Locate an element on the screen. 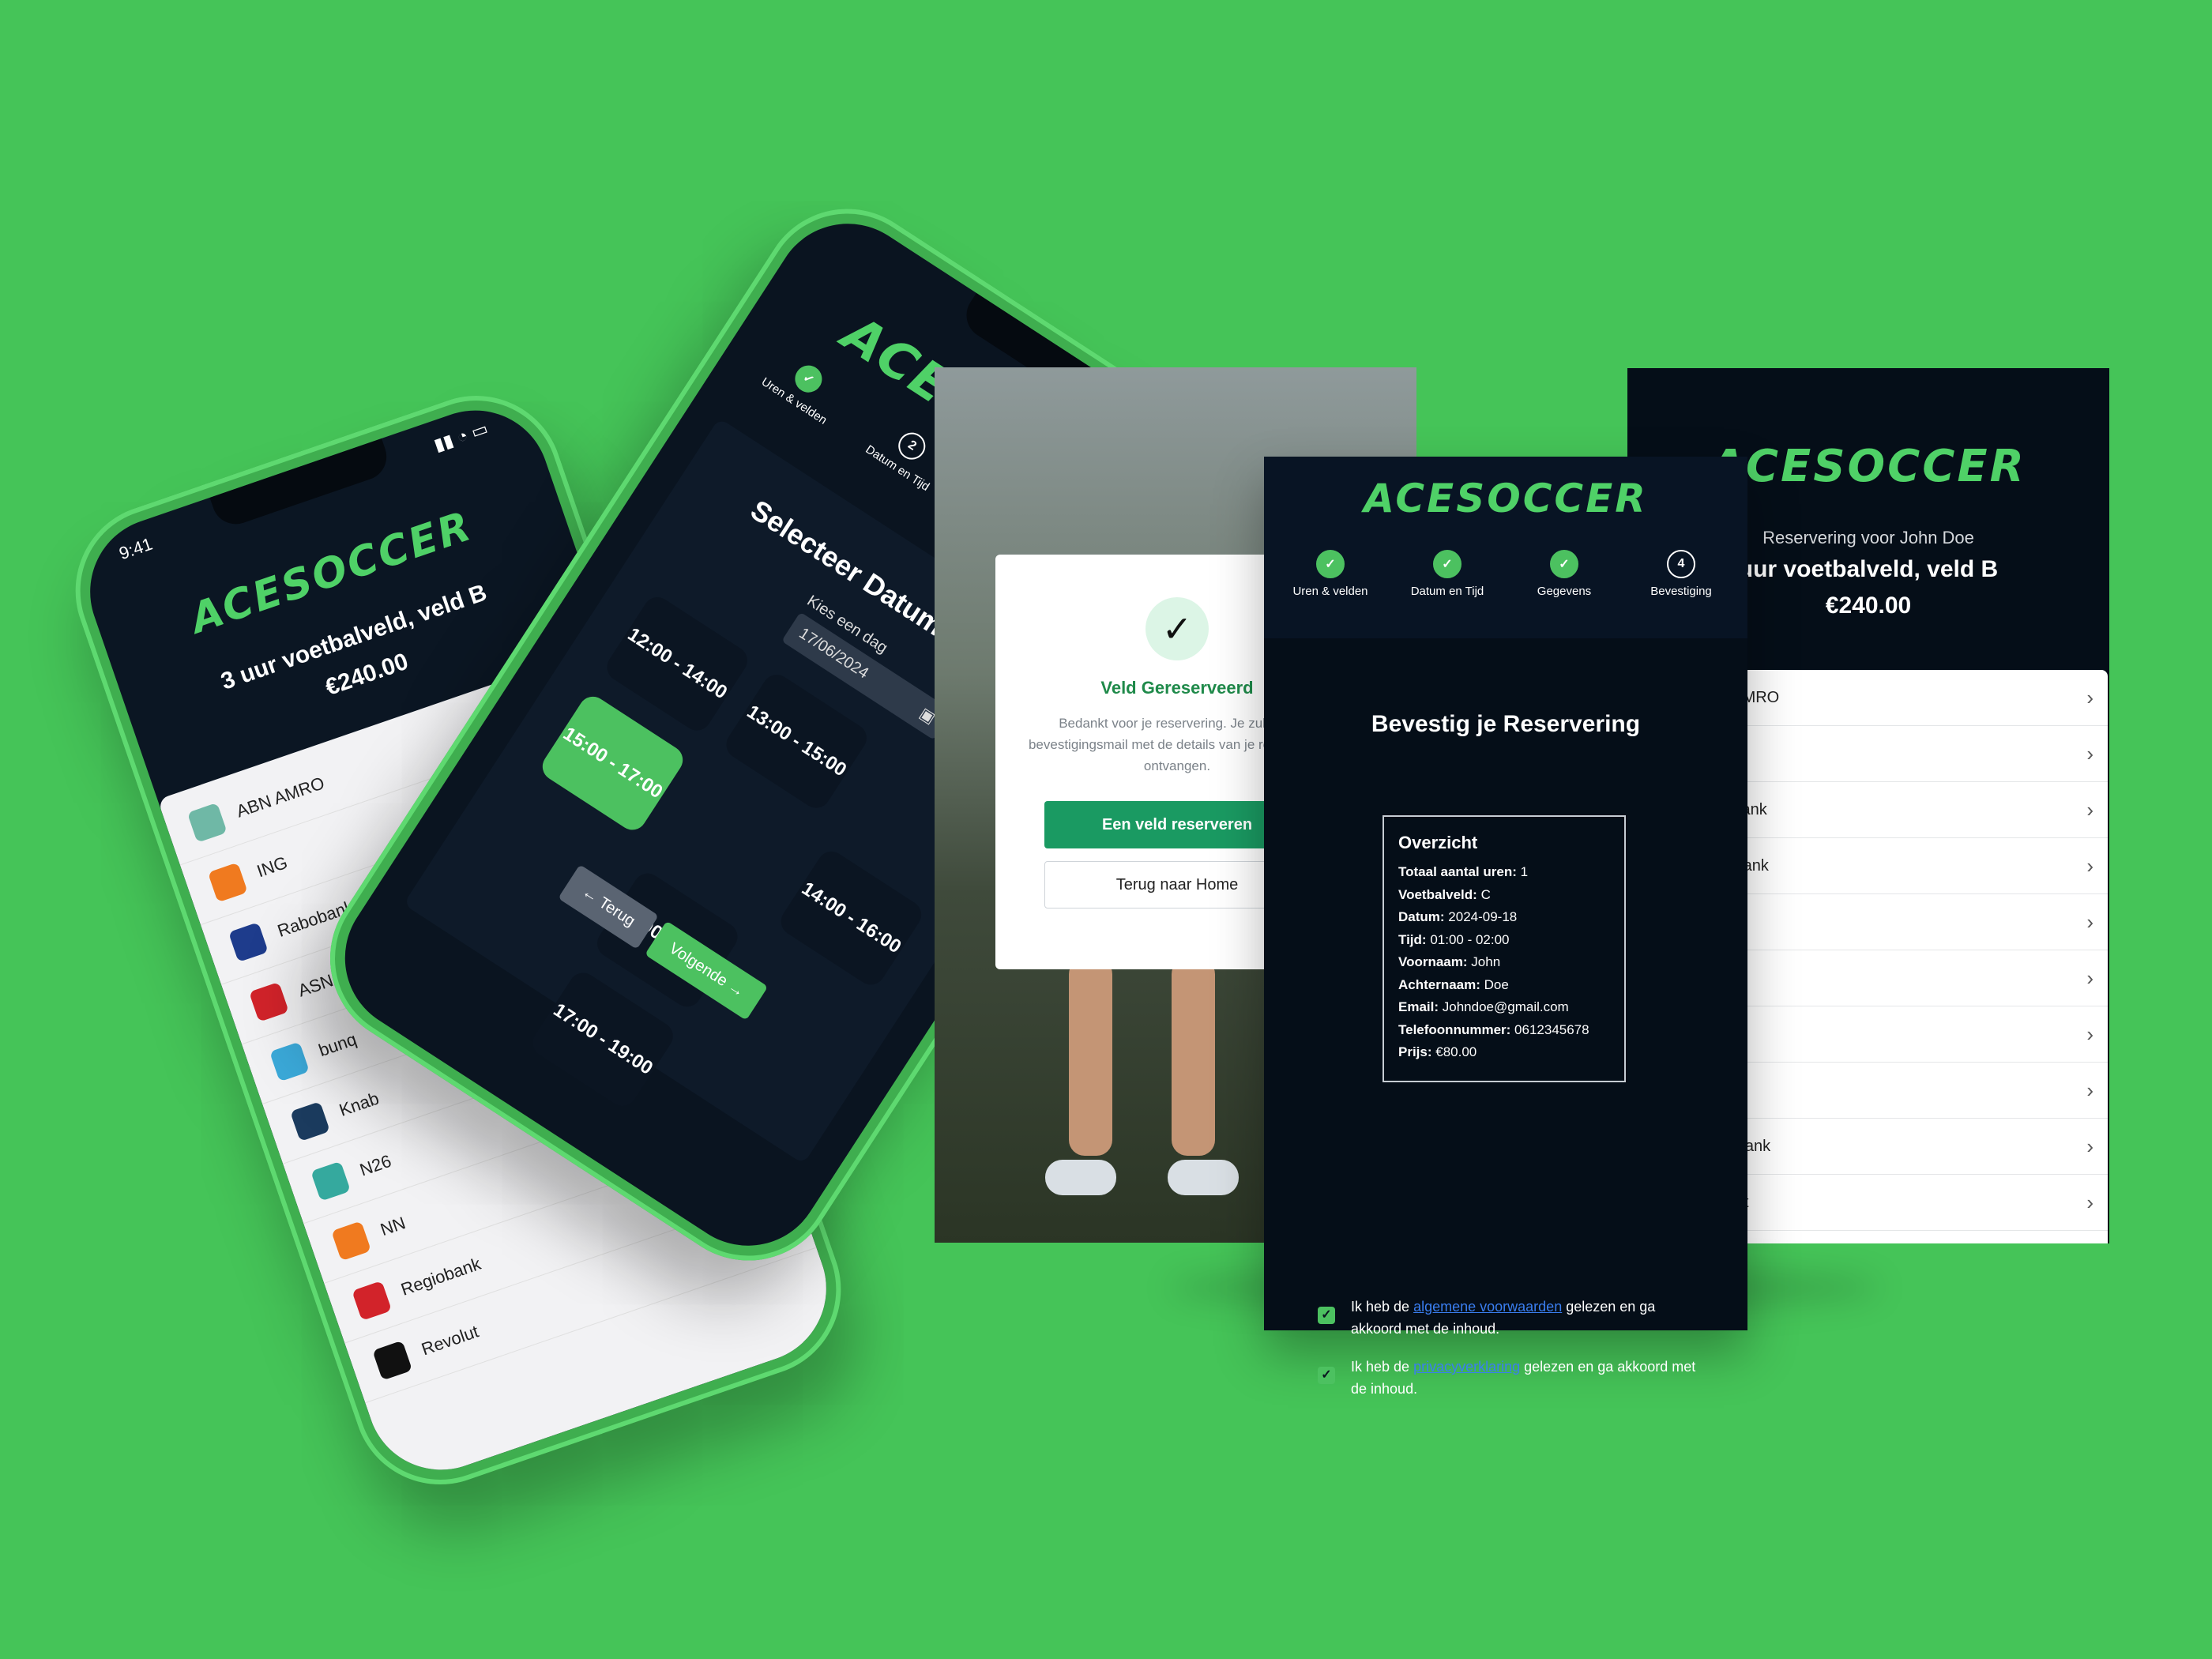 This screenshot has width=2212, height=1659. overview-line: Telefoonnummer: 0612345678 is located at coordinates (1504, 1031).